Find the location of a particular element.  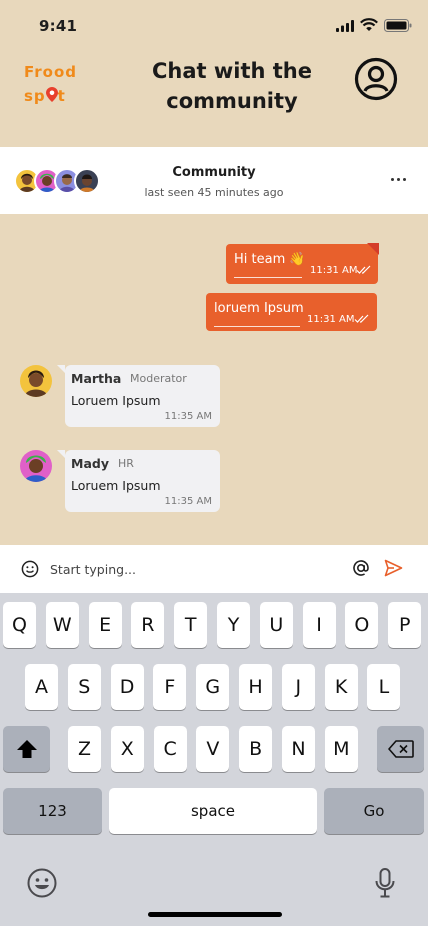

home-indicator is located at coordinates (215, 914).